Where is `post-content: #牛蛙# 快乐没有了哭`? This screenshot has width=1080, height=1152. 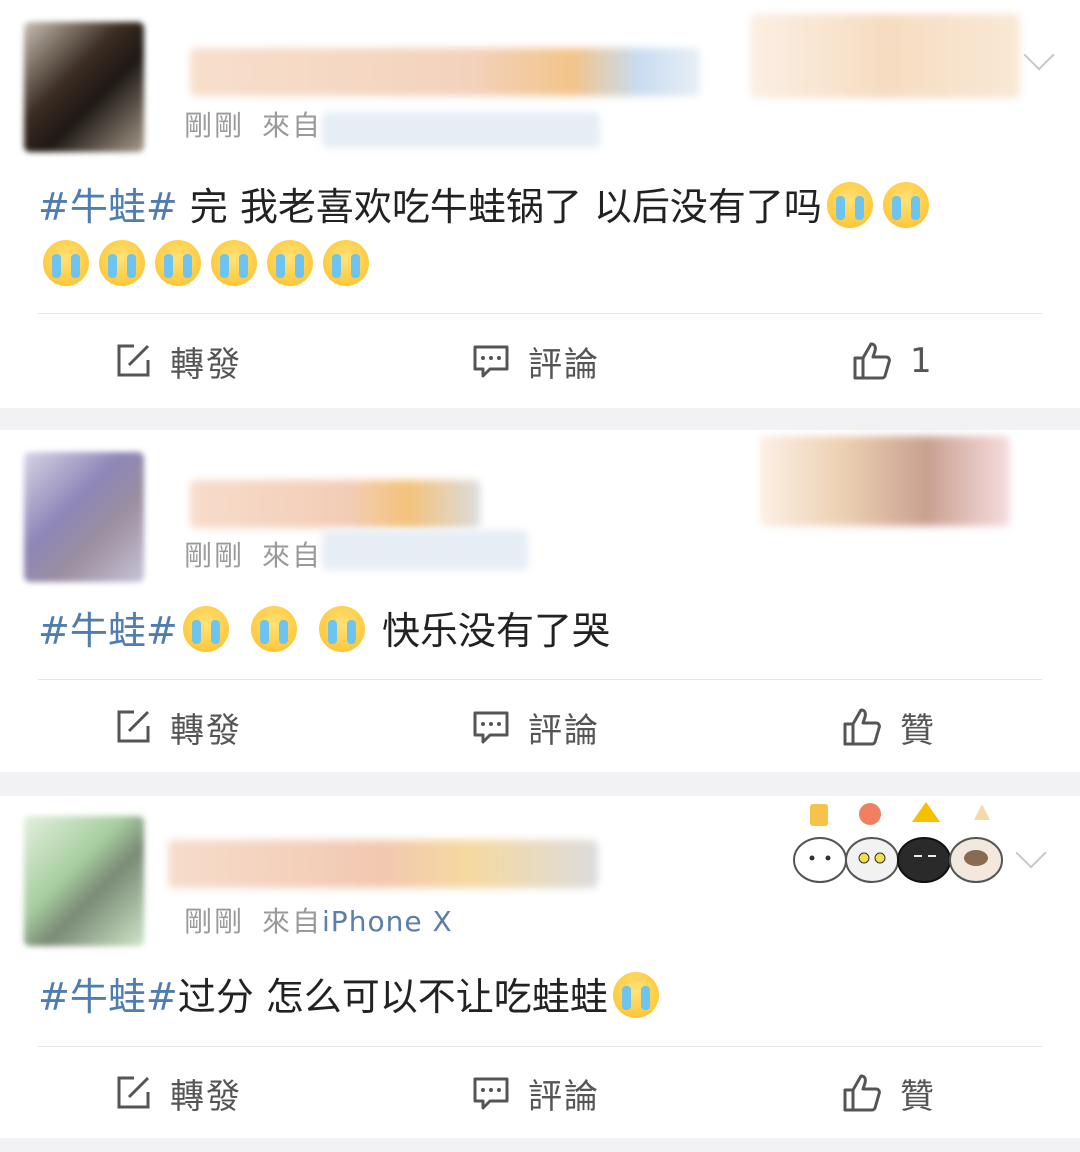 post-content: #牛蛙# 快乐没有了哭 is located at coordinates (519, 631).